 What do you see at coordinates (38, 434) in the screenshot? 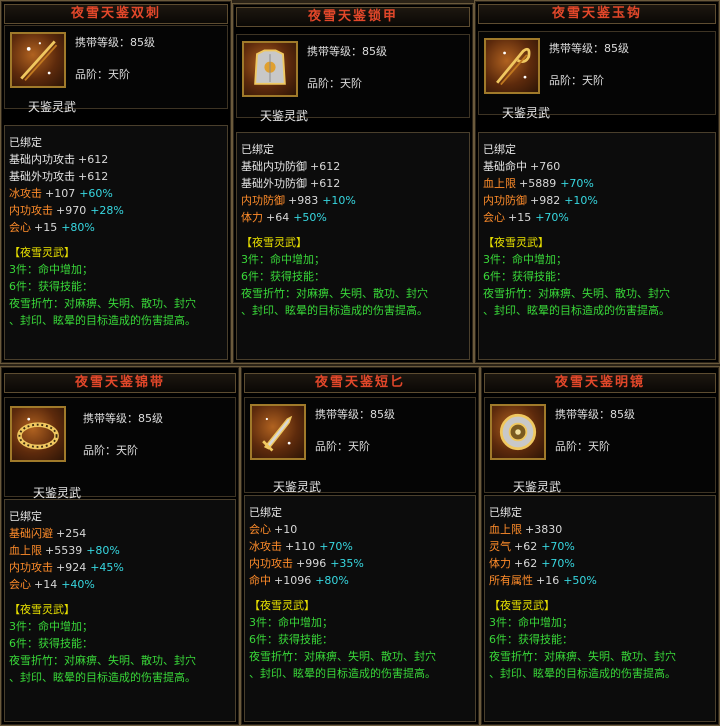
I see `belt-icon` at bounding box center [38, 434].